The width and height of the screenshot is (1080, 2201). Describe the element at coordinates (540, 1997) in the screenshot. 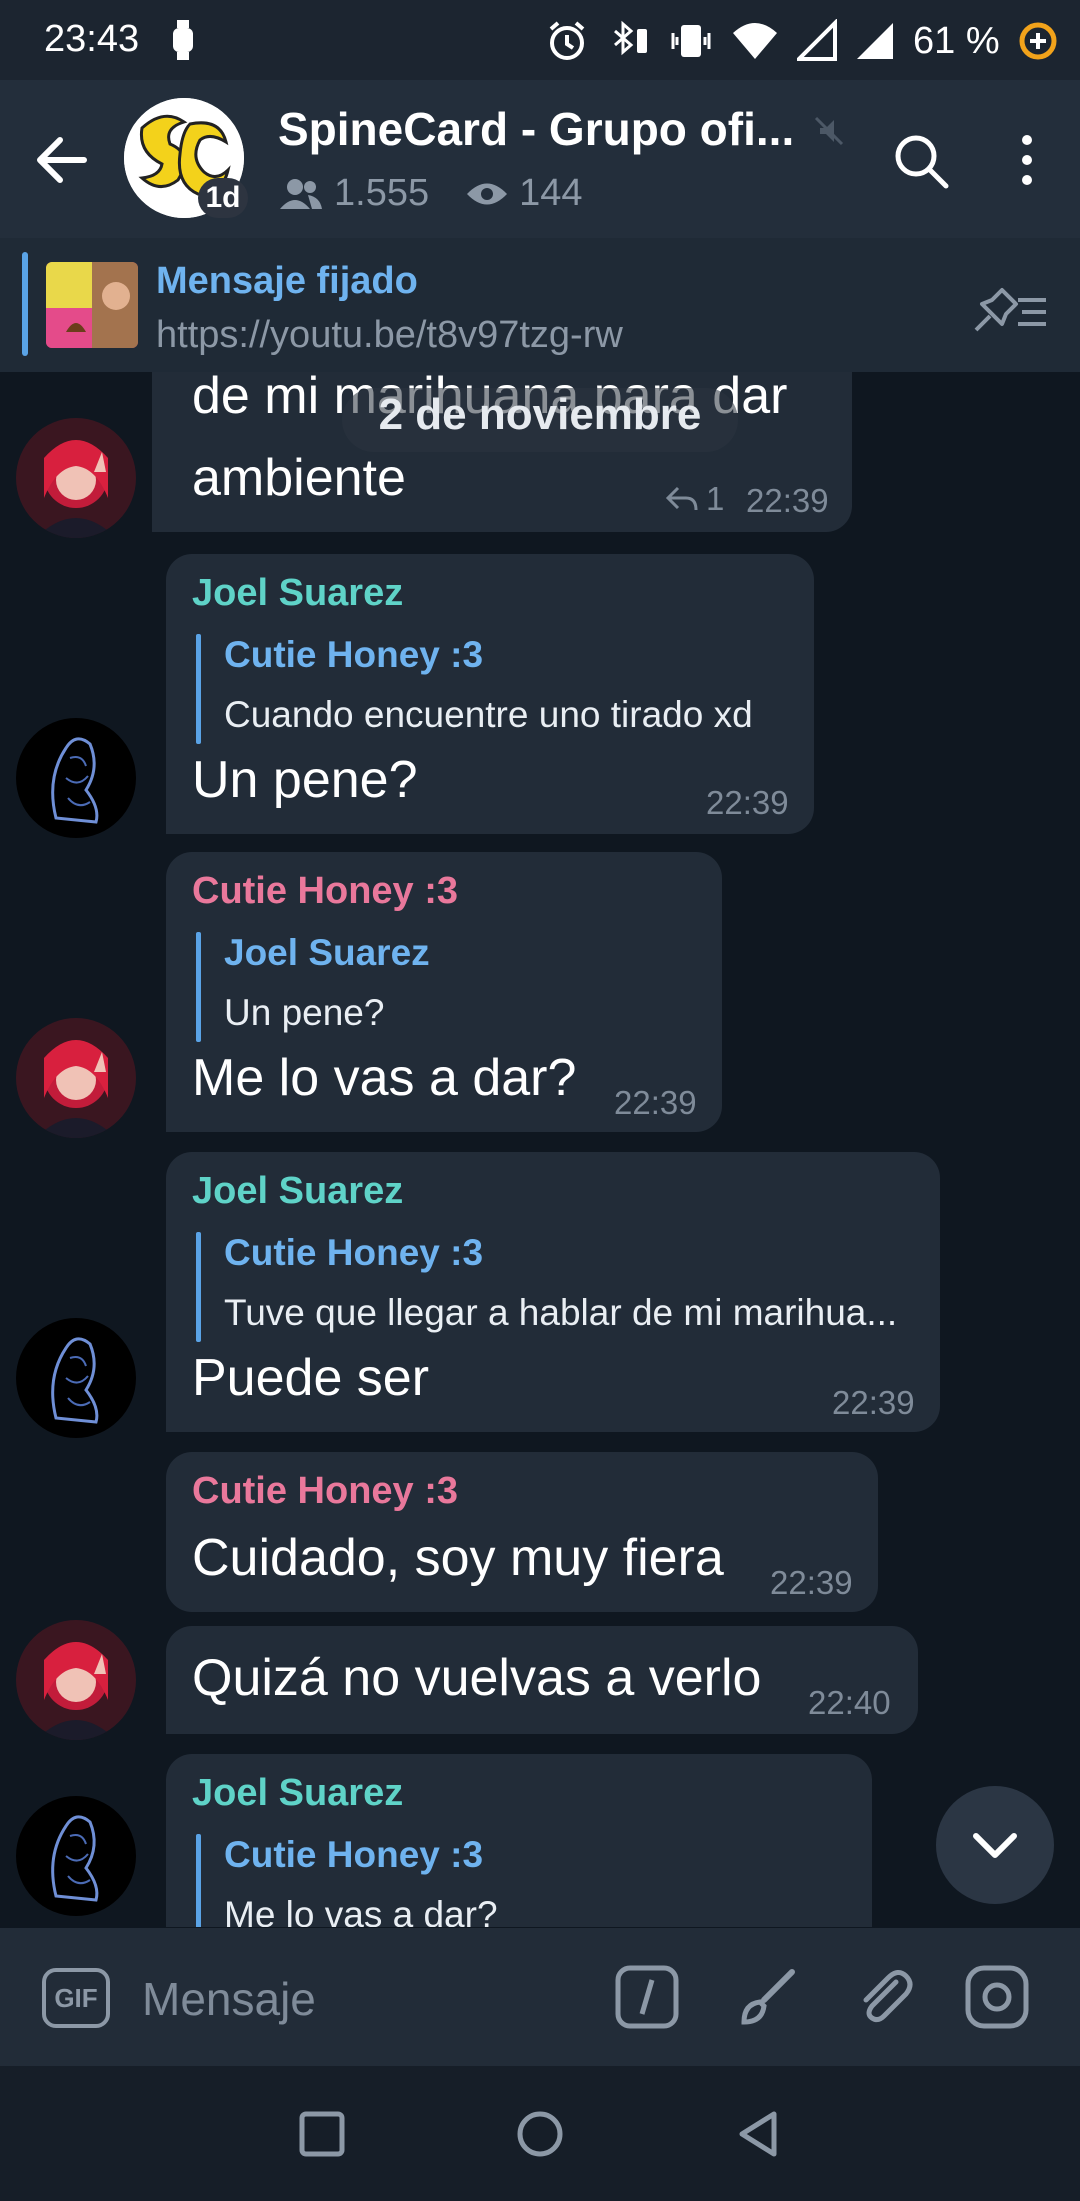

I see `message-input-bar: GIF Mensaje` at that location.